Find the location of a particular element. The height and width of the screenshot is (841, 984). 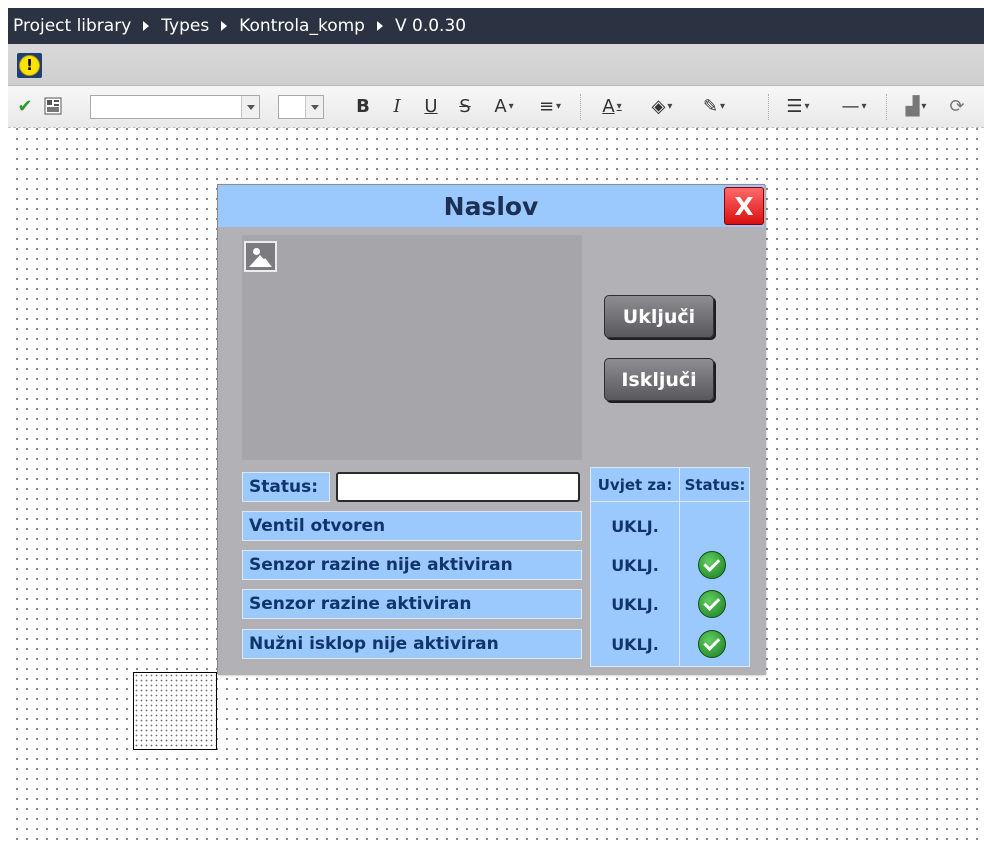

rotate-button: ⟳ is located at coordinates (957, 106).